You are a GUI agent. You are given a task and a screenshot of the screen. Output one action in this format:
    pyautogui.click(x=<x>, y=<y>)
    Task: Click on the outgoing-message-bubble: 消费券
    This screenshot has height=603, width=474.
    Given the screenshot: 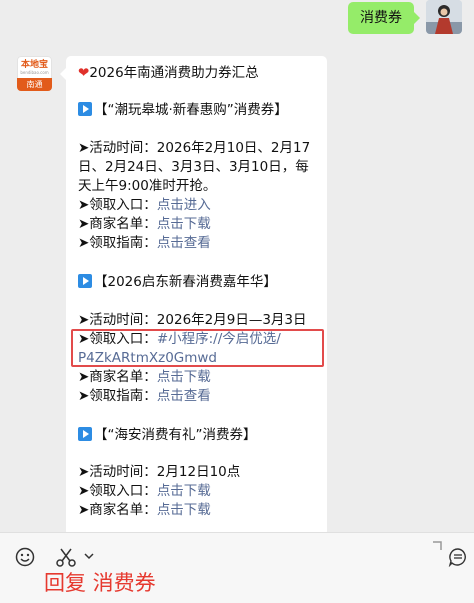 What is the action you would take?
    pyautogui.click(x=384, y=18)
    